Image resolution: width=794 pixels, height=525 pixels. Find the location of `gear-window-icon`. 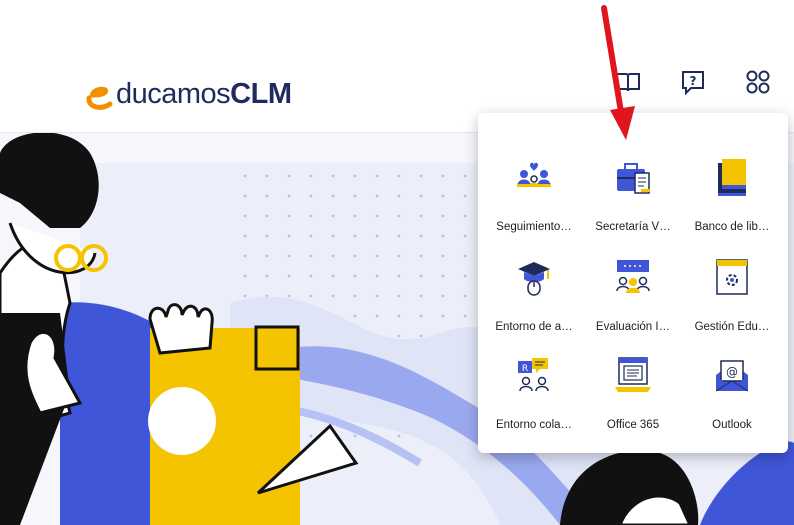

gear-window-icon is located at coordinates (732, 277).